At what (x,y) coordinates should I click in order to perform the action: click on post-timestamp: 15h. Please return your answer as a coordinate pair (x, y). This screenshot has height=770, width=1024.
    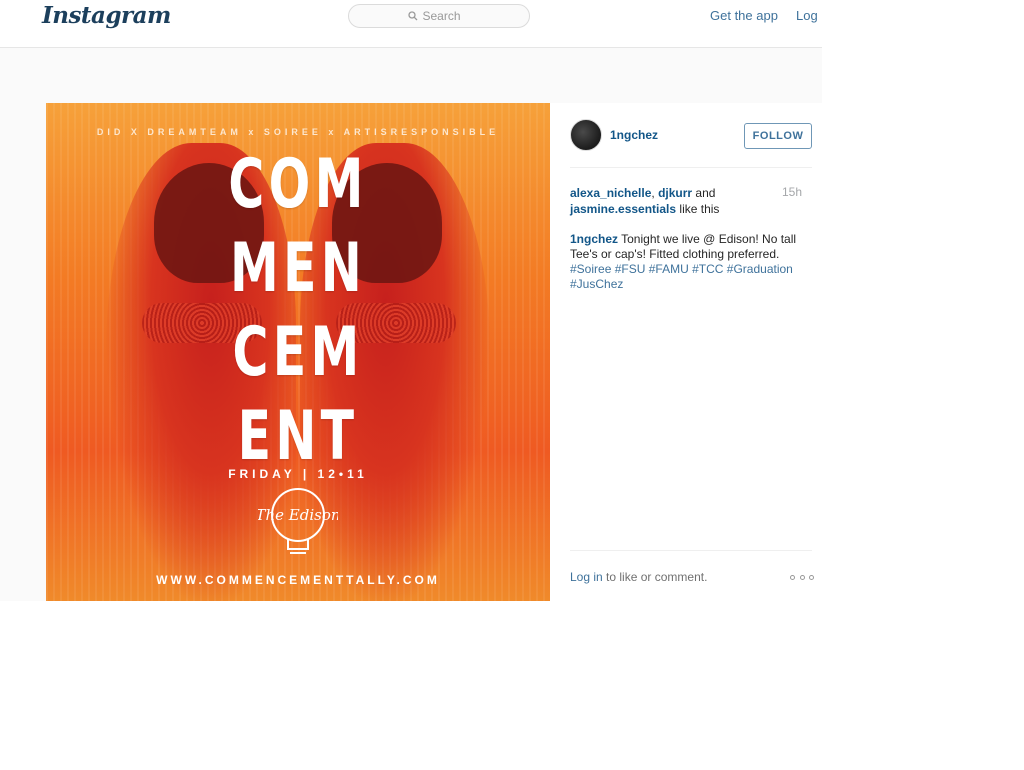
    Looking at the image, I should click on (792, 192).